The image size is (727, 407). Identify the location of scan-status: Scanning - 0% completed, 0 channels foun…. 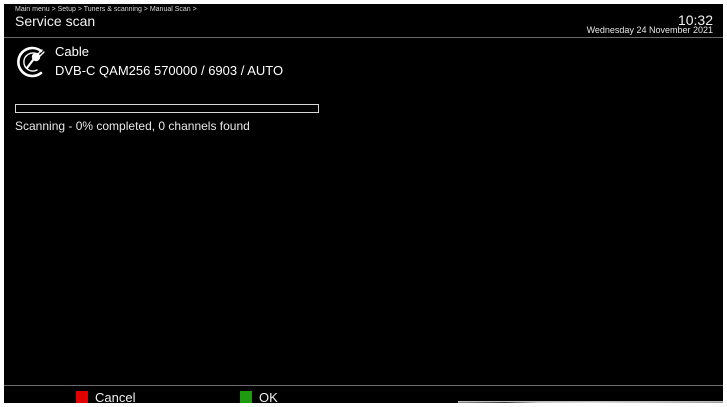
(132, 126).